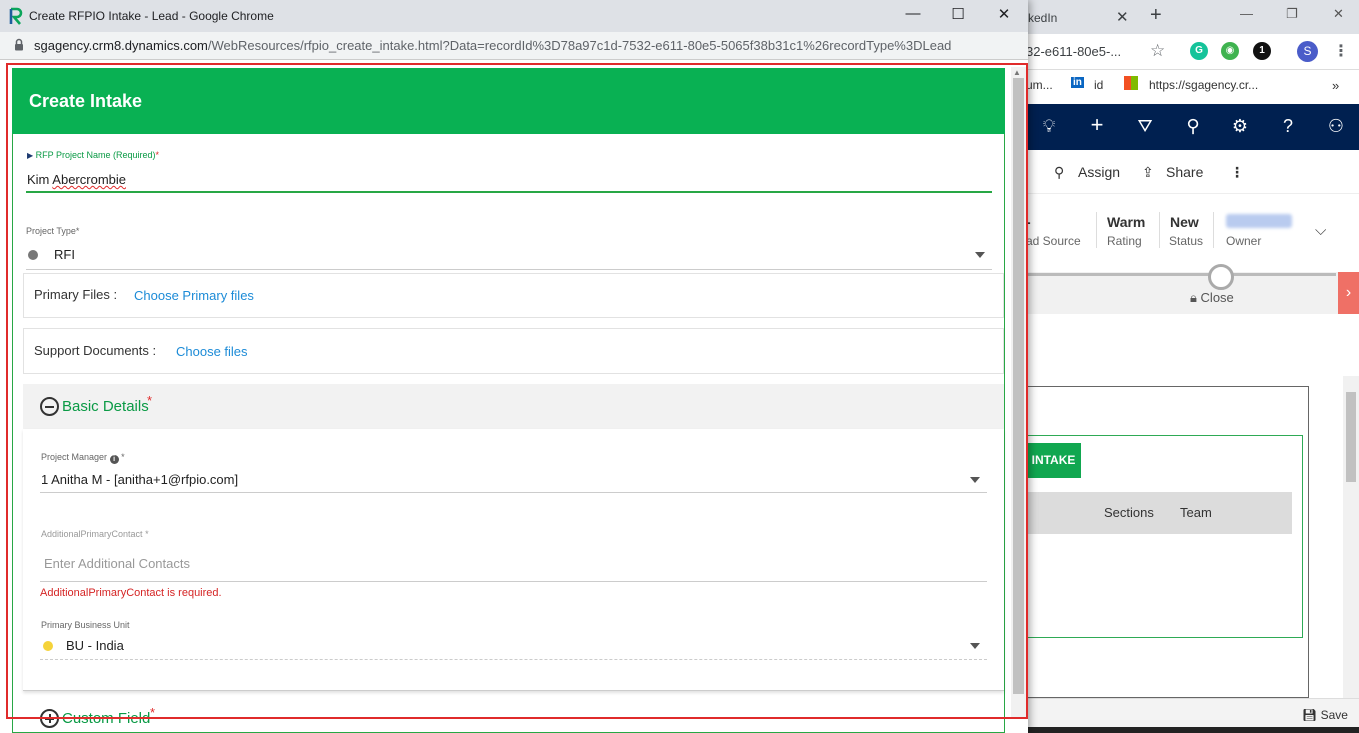 This screenshot has height=733, width=1359. Describe the element at coordinates (1237, 172) in the screenshot. I see `more-commands-icon: ⋮` at that location.